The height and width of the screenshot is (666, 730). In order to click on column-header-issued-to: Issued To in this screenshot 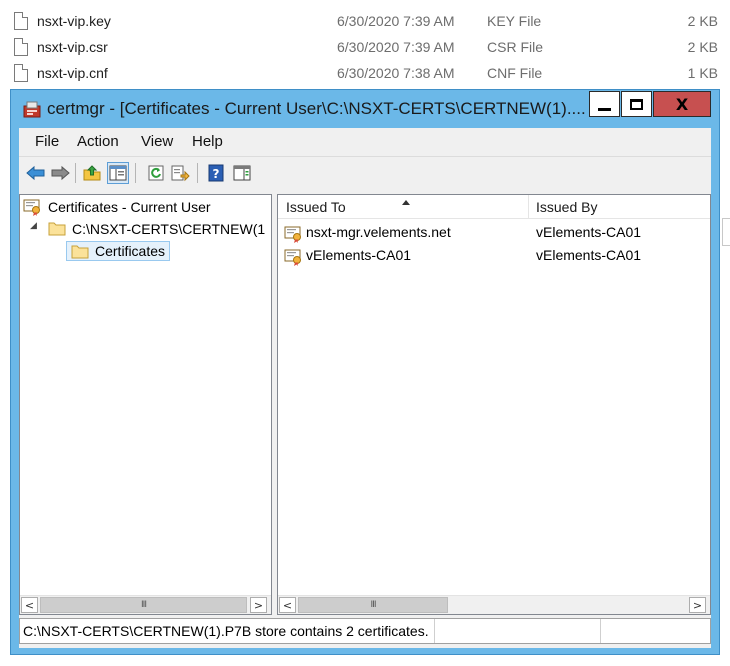, I will do `click(403, 207)`.